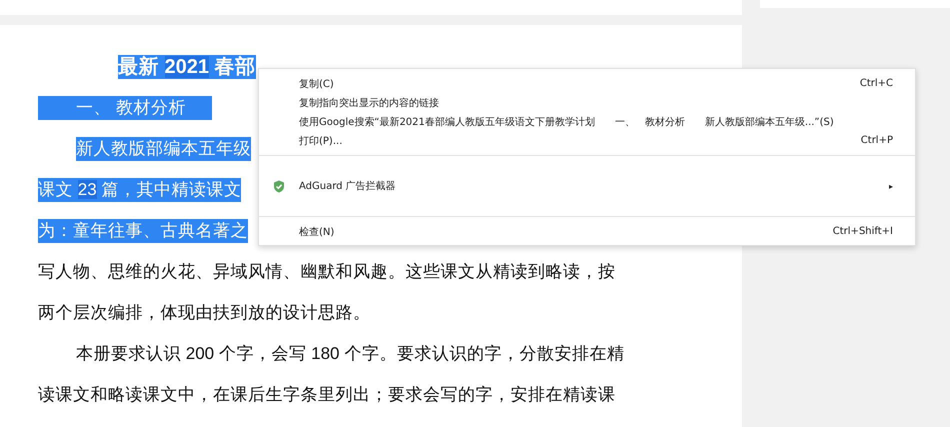 The height and width of the screenshot is (427, 950). Describe the element at coordinates (350, 354) in the screenshot. I see `text-line: 本册要求认识 200 个字，会写 180 个字。要求认识的字，分散安排在精` at that location.